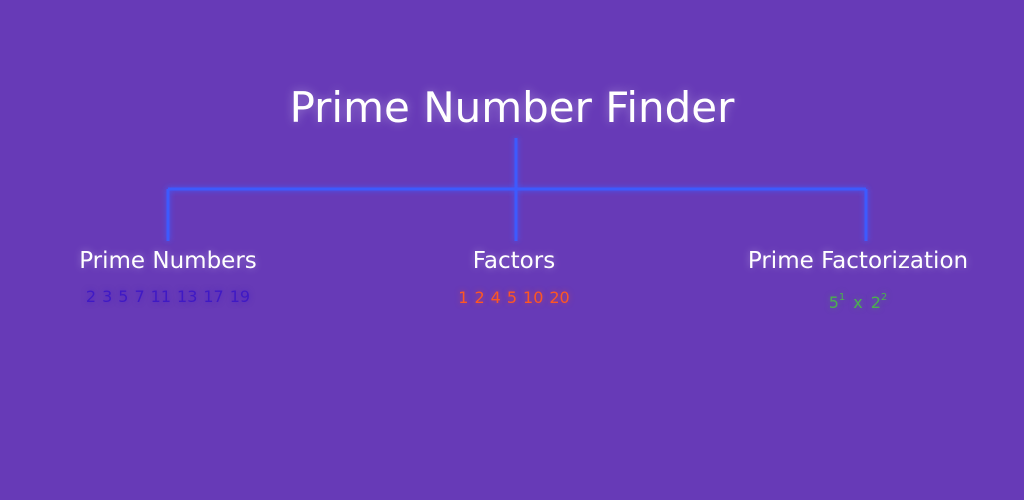 The height and width of the screenshot is (500, 1024). What do you see at coordinates (533, 297) in the screenshot?
I see `factor: 10` at bounding box center [533, 297].